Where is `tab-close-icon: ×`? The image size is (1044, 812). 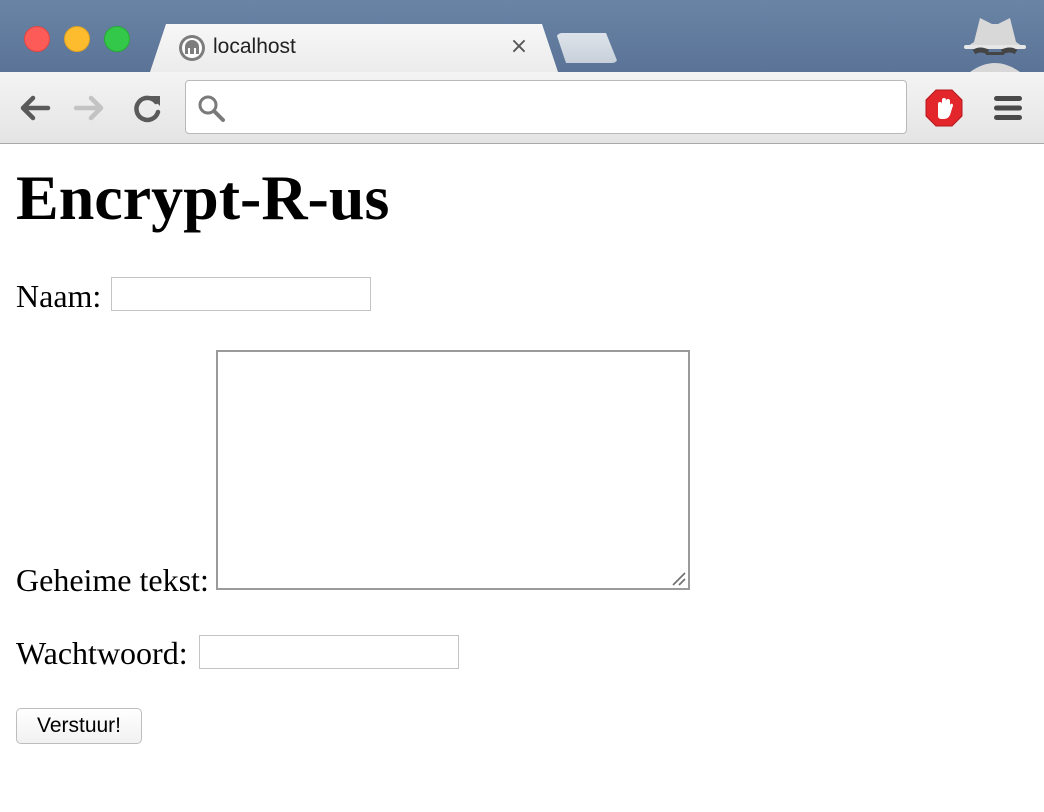 tab-close-icon: × is located at coordinates (519, 47).